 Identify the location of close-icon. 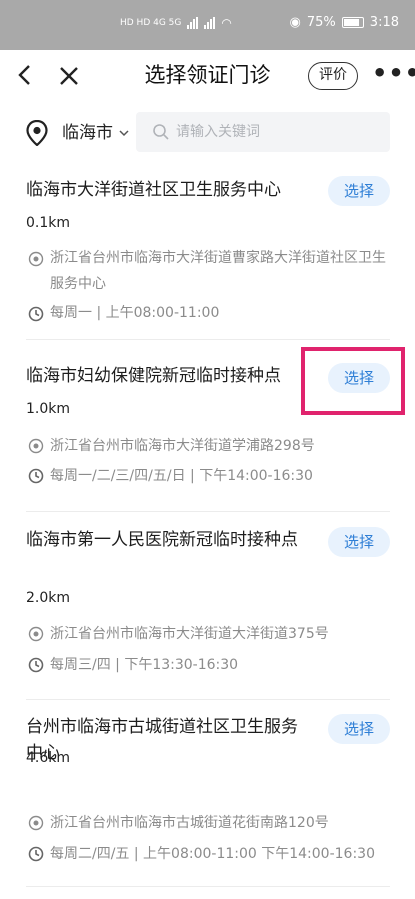
(69, 75).